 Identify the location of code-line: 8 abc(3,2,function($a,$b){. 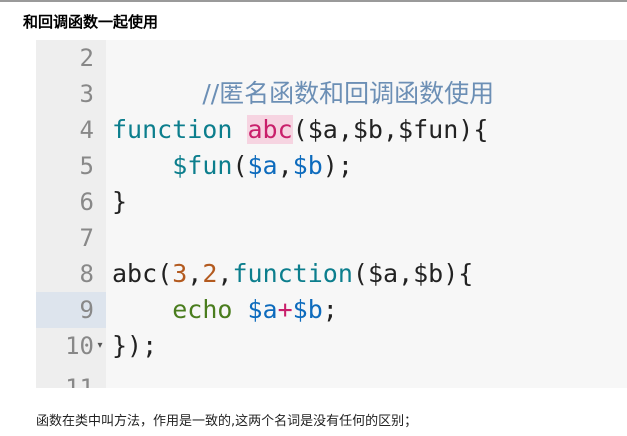
(331, 274).